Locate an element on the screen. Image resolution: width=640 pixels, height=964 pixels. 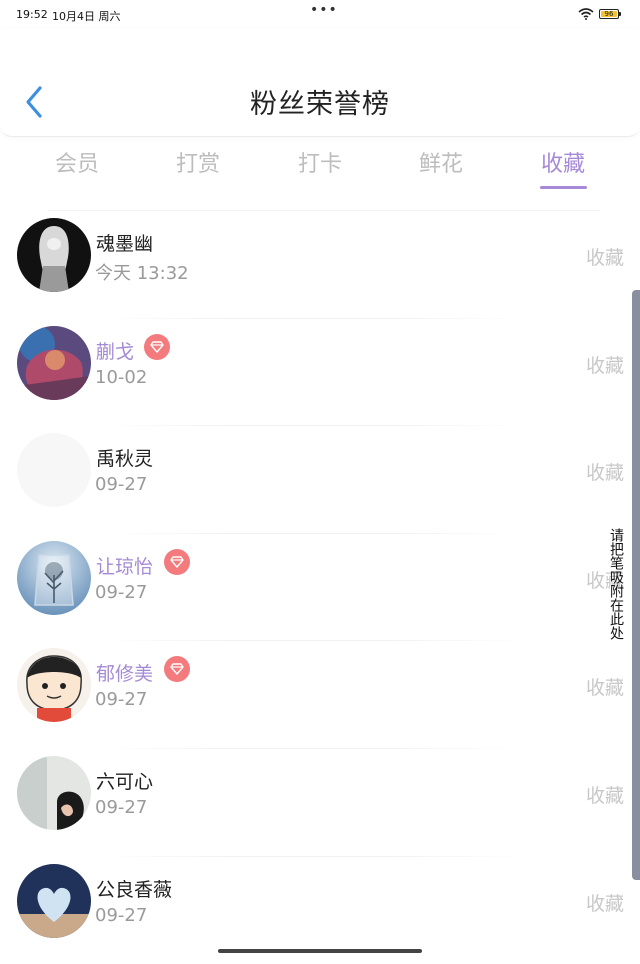
list-item: 让琼怡 09-27 收藏 is located at coordinates (320, 588).